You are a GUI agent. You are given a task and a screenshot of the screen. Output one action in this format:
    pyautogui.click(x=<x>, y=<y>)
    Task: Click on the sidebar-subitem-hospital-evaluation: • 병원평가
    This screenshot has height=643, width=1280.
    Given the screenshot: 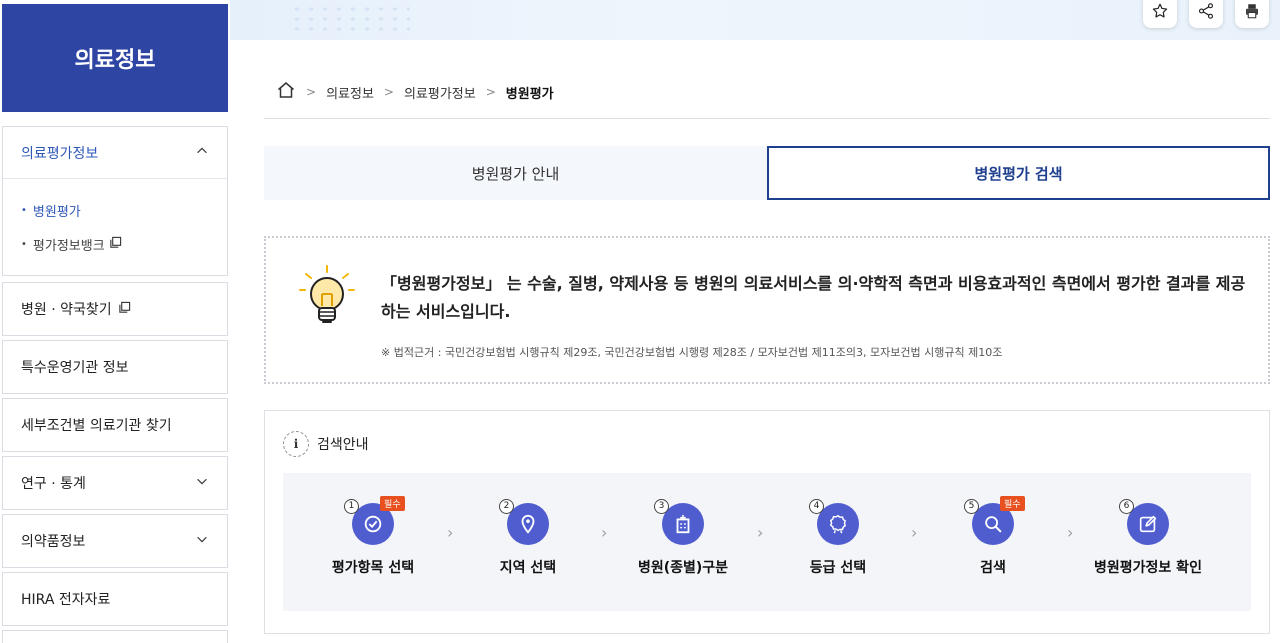 What is the action you would take?
    pyautogui.click(x=115, y=210)
    